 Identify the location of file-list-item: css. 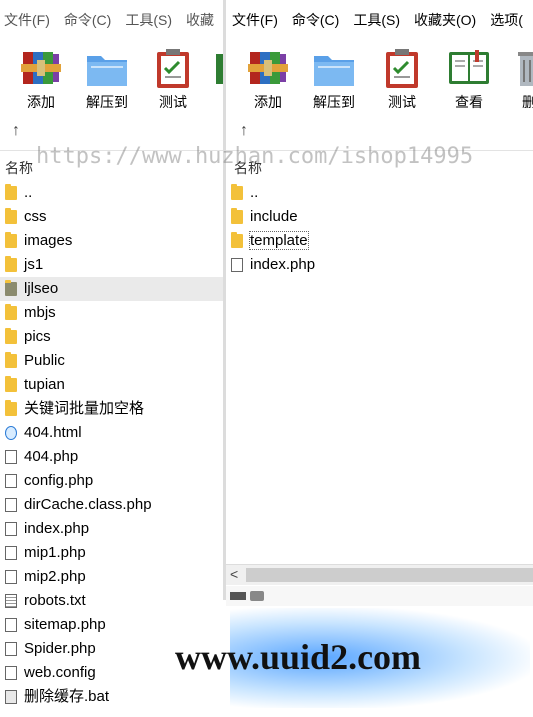
(112, 217).